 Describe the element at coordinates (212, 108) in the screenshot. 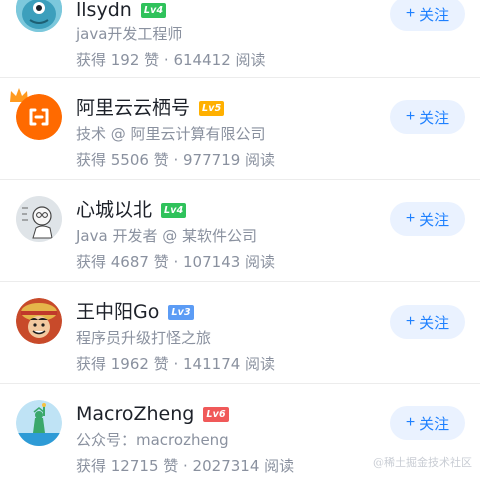

I see `level-badge: Lv5` at that location.